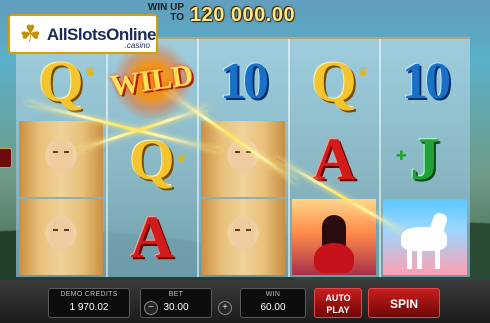  Describe the element at coordinates (404, 303) in the screenshot. I see `spin-button: SPIN` at that location.